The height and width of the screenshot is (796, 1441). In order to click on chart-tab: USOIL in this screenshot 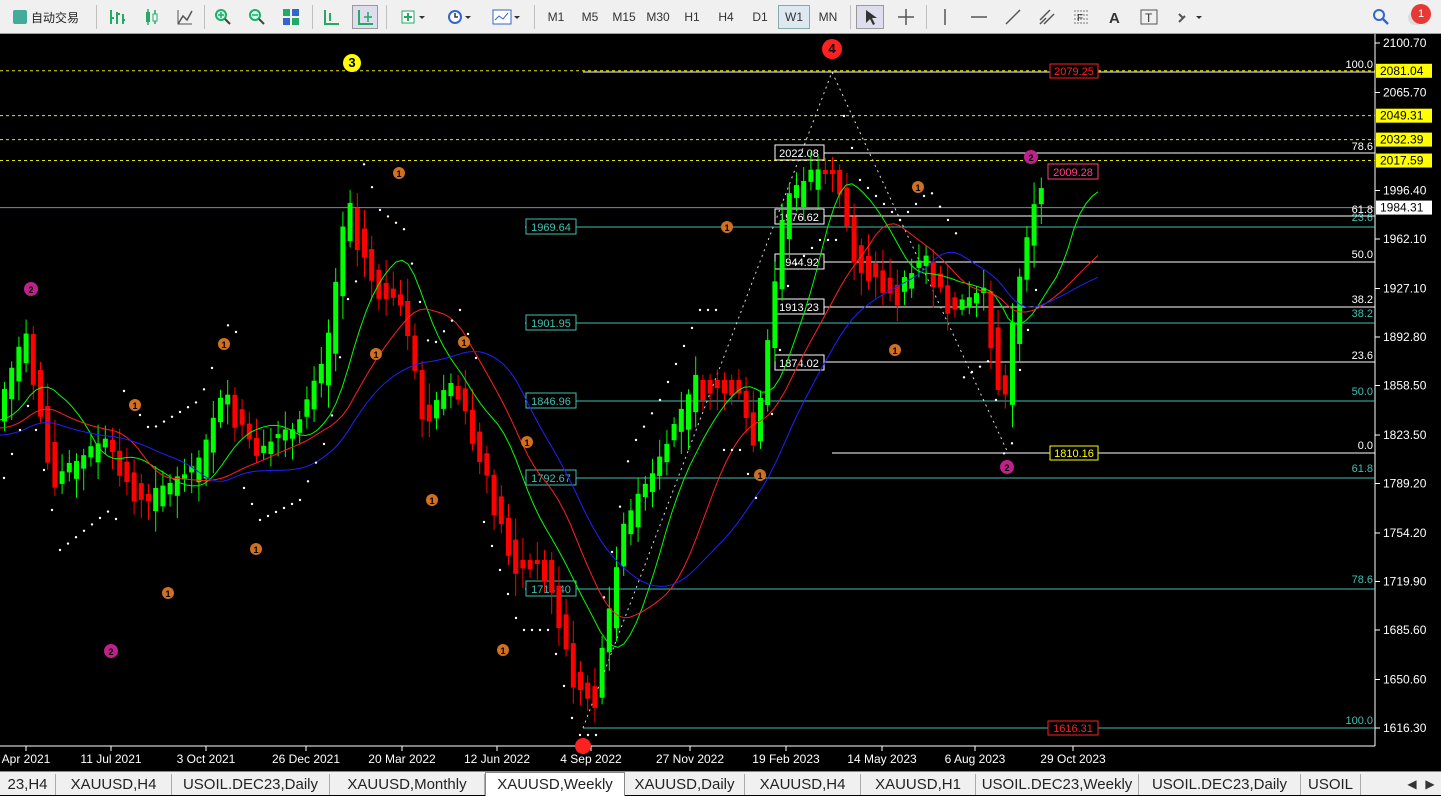, I will do `click(1331, 784)`.